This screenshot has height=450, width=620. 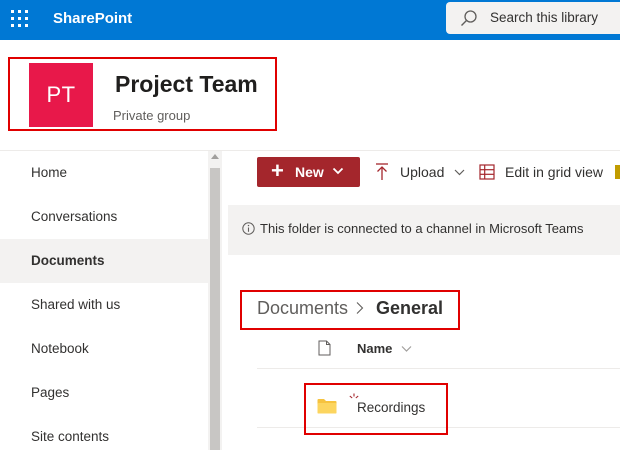 What do you see at coordinates (302, 308) in the screenshot?
I see `breadcrumb-documents: Documents` at bounding box center [302, 308].